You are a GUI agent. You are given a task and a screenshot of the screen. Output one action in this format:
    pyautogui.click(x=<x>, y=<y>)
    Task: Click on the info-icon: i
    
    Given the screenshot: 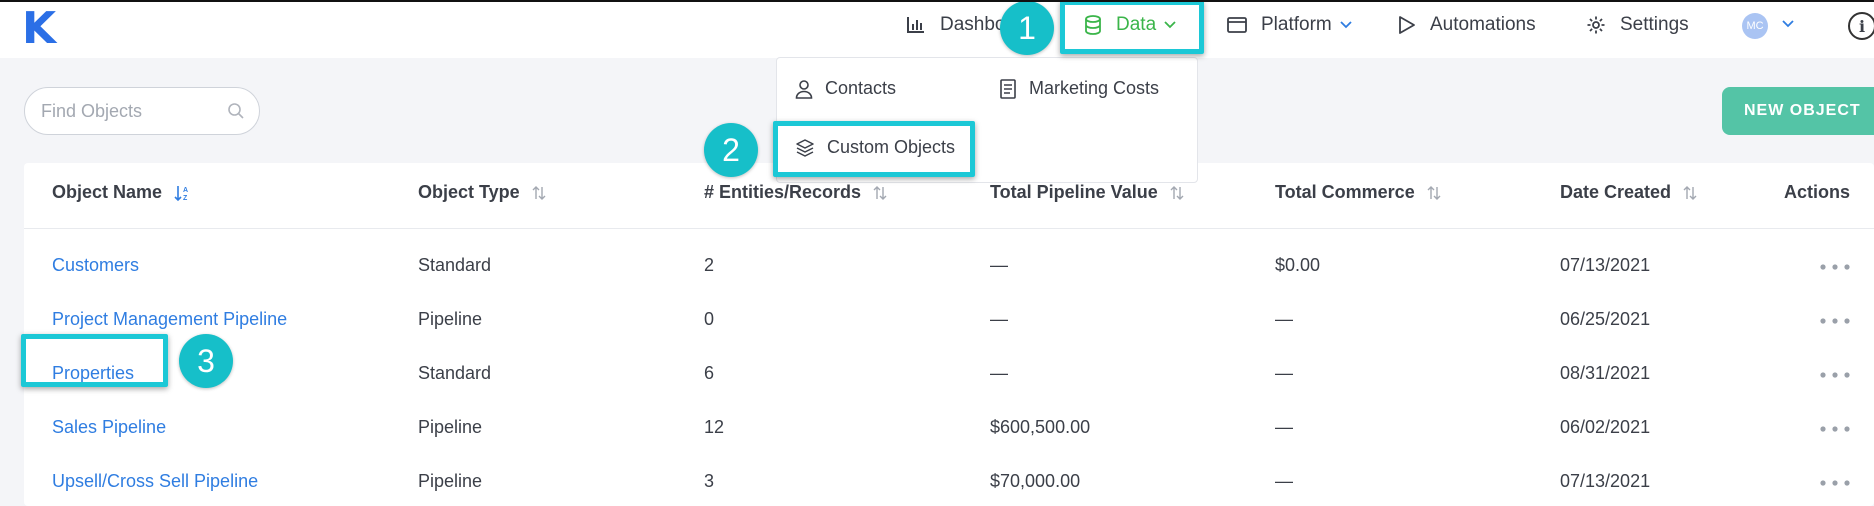 What is the action you would take?
    pyautogui.click(x=1861, y=26)
    